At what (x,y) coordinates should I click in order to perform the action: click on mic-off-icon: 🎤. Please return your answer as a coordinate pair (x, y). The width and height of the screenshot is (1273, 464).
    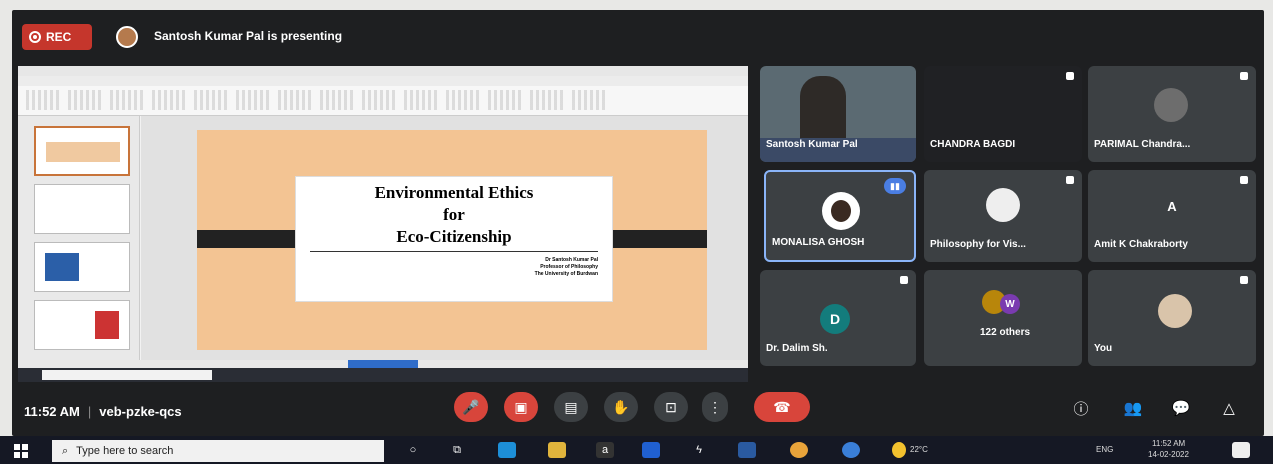
    Looking at the image, I should click on (471, 406).